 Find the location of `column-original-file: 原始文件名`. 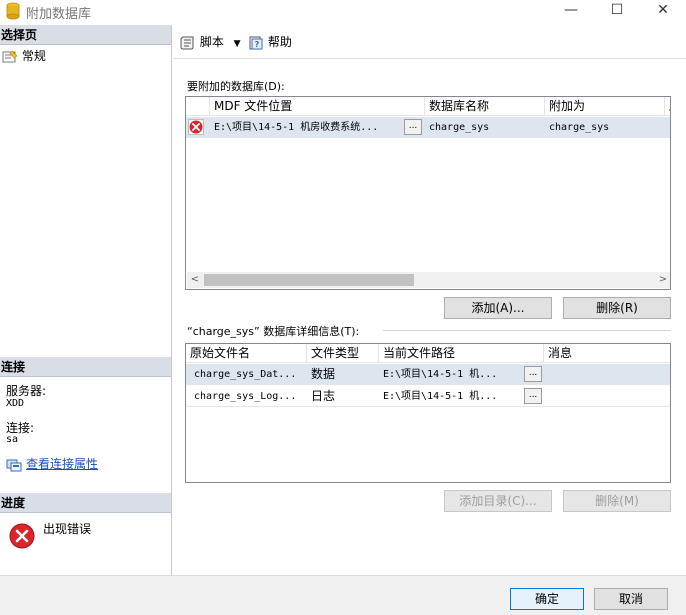

column-original-file: 原始文件名 is located at coordinates (246, 353).